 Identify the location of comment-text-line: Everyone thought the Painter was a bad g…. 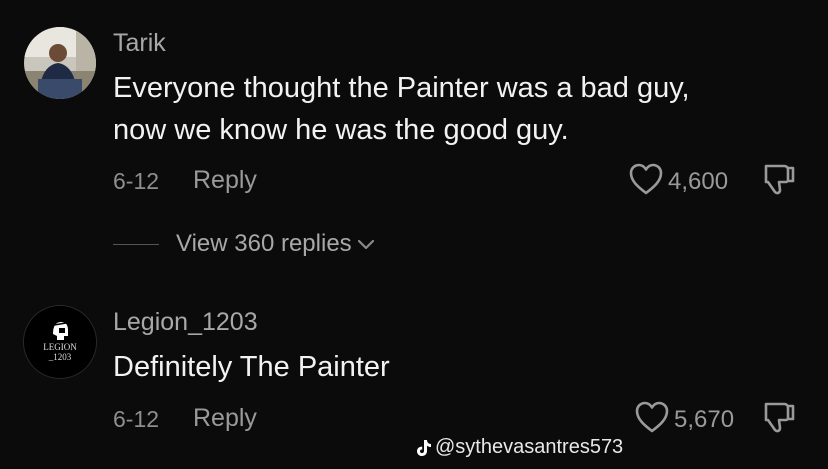
(401, 88).